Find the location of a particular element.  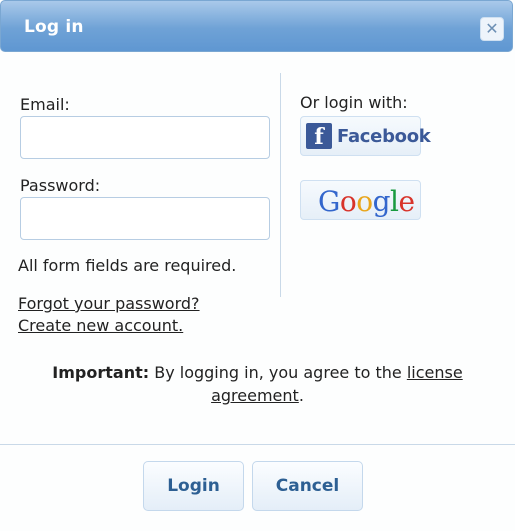

important-text: By logging in, you agree to the is located at coordinates (278, 372).